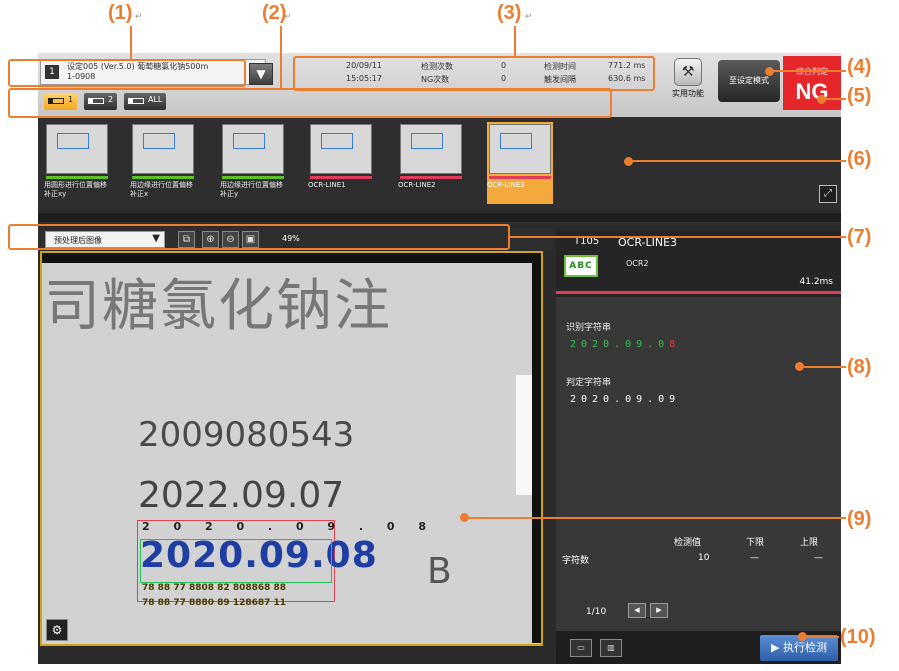 The height and width of the screenshot is (671, 899). Describe the element at coordinates (439, 571) in the screenshot. I see `label-letter: B` at that location.